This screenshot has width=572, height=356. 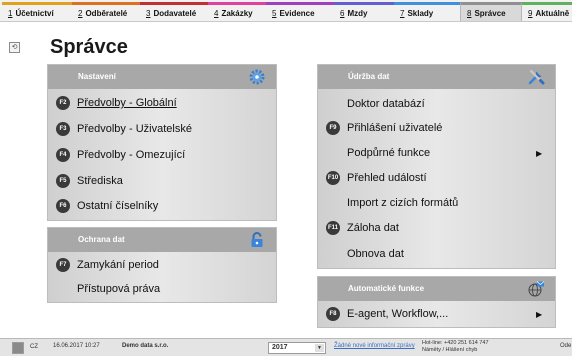 What do you see at coordinates (124, 129) in the screenshot?
I see `menu-predvolby-uzivatelske: F3 Předvolby - Uživatelské` at bounding box center [124, 129].